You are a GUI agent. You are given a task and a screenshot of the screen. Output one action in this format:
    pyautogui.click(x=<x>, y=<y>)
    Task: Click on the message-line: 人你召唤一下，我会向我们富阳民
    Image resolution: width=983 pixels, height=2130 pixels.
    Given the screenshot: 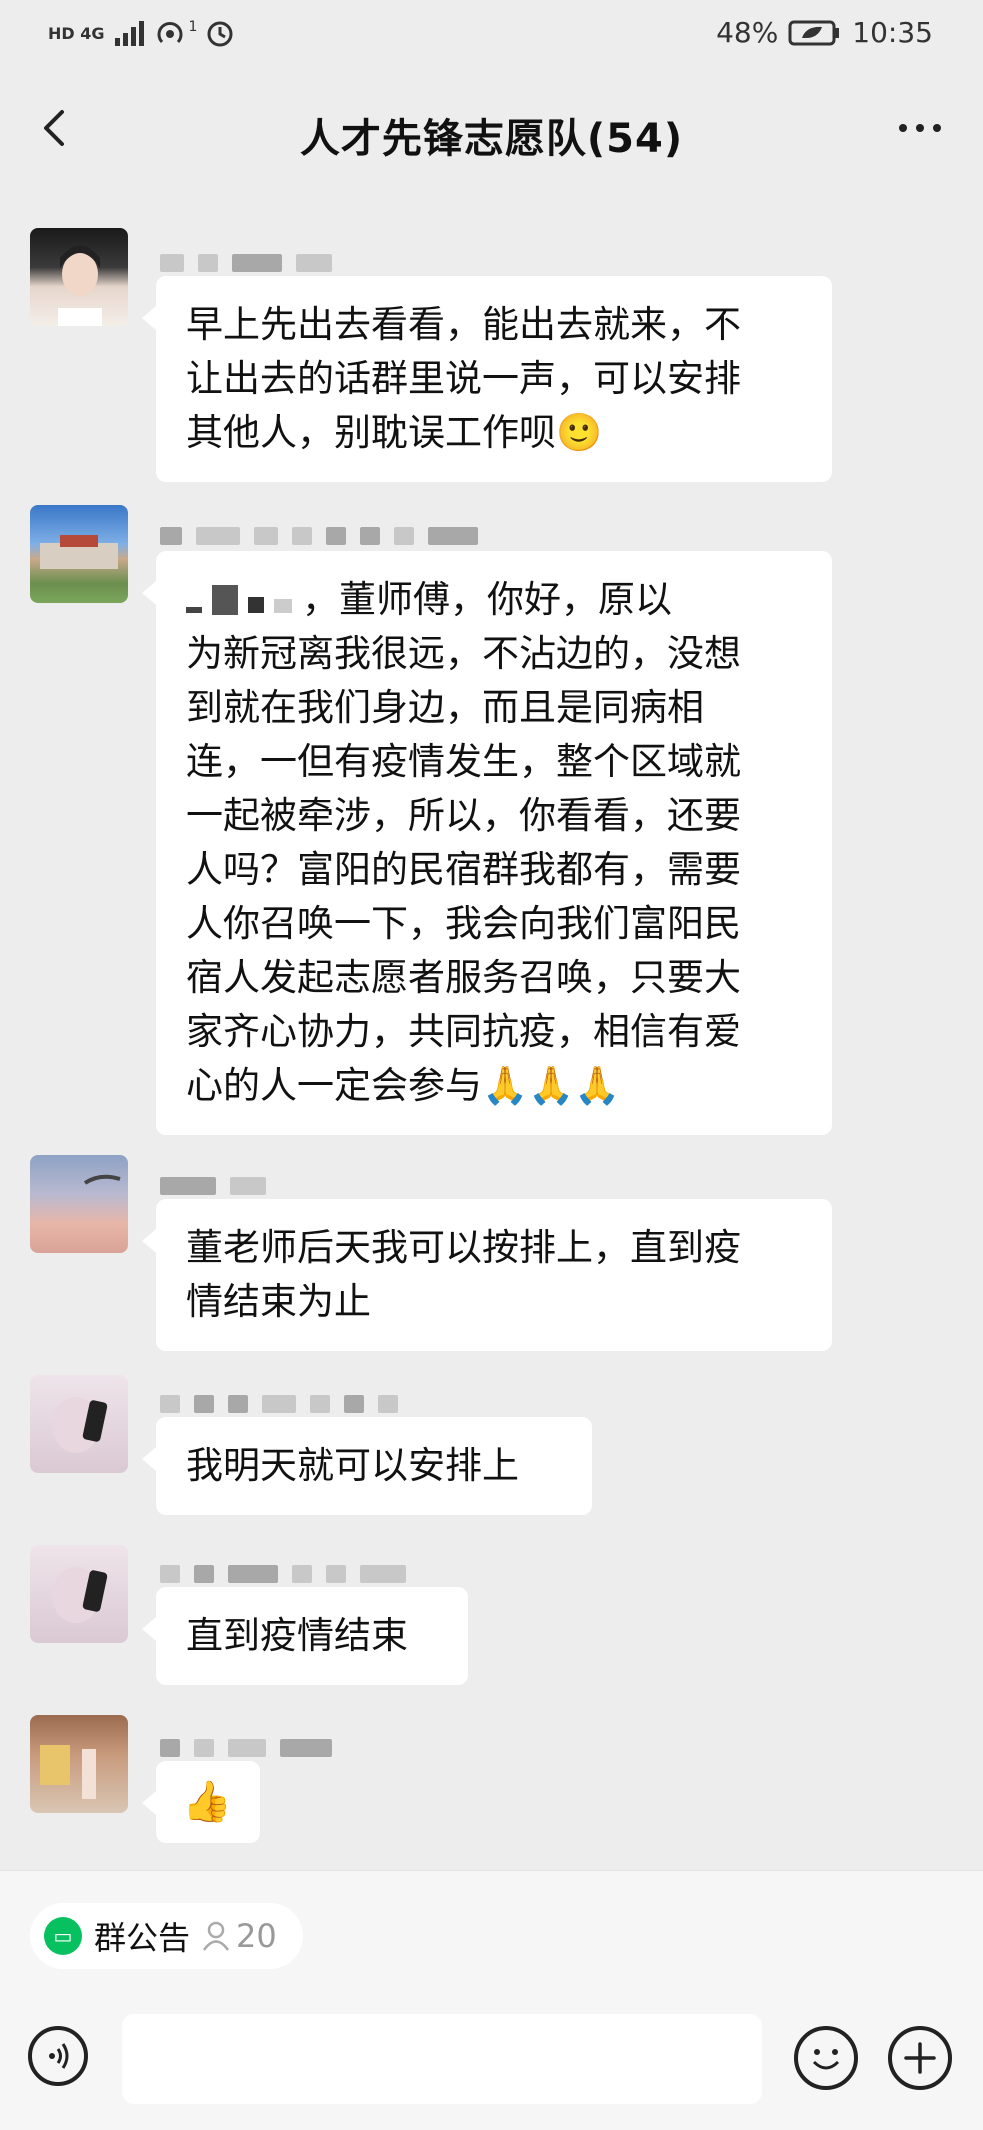 What is the action you would take?
    pyautogui.click(x=463, y=923)
    